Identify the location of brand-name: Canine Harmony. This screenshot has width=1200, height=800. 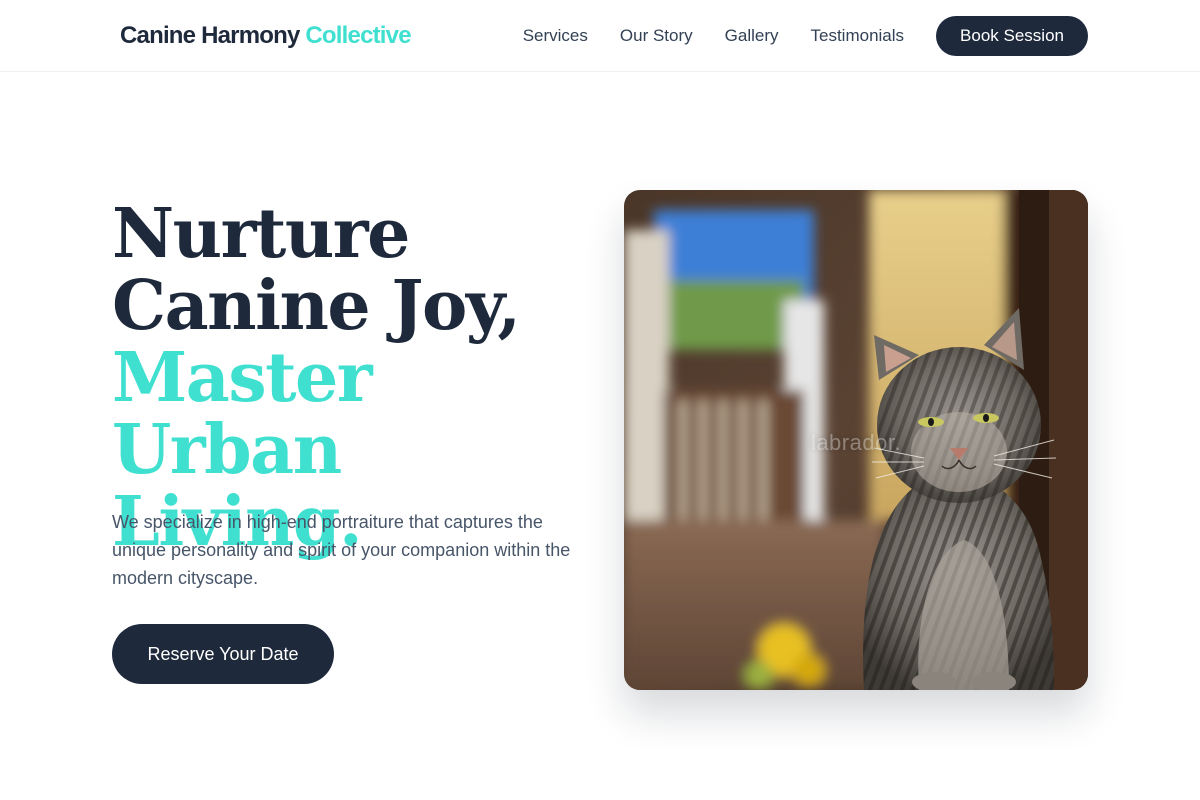
(210, 35).